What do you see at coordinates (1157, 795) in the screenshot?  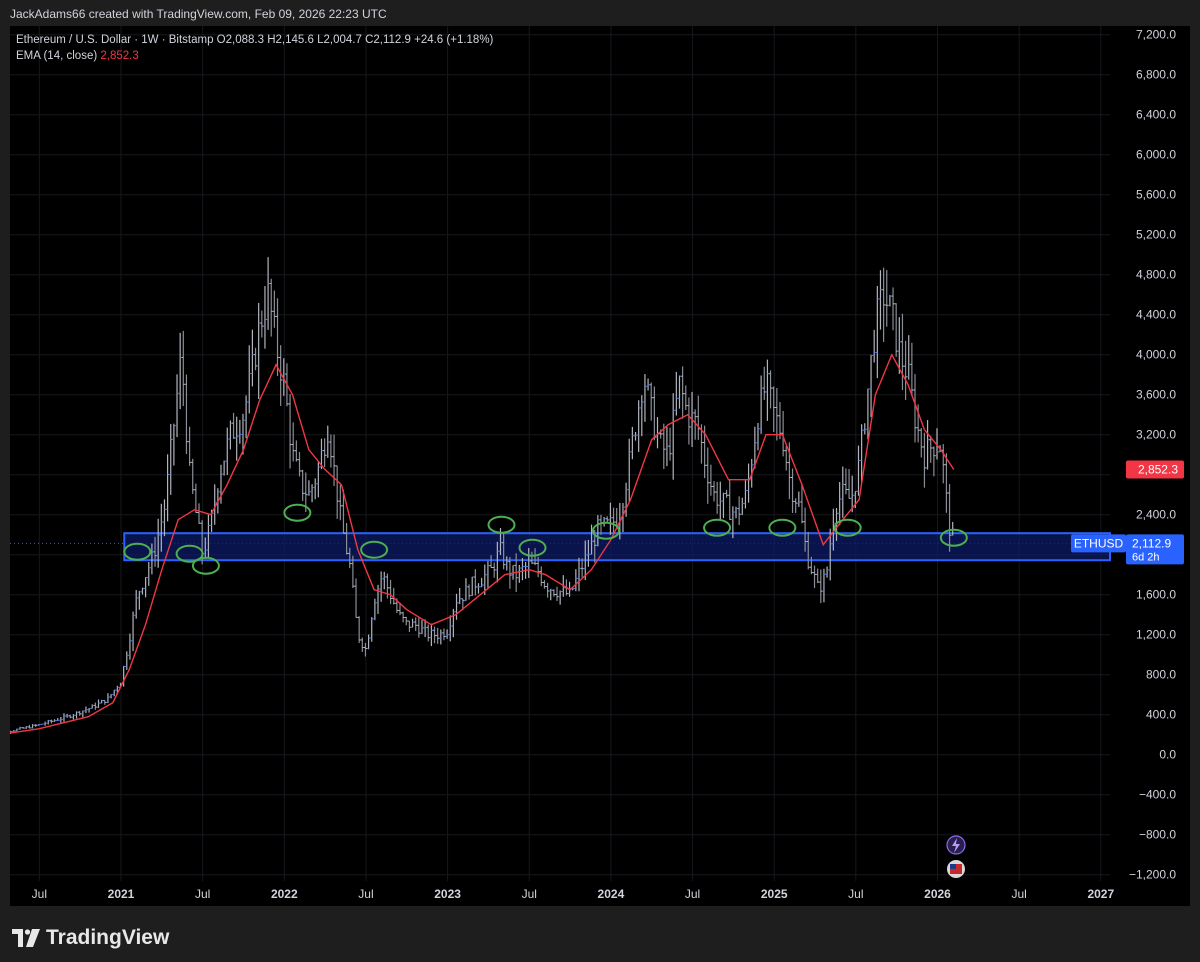 I see `price-tick-label: −400.0` at bounding box center [1157, 795].